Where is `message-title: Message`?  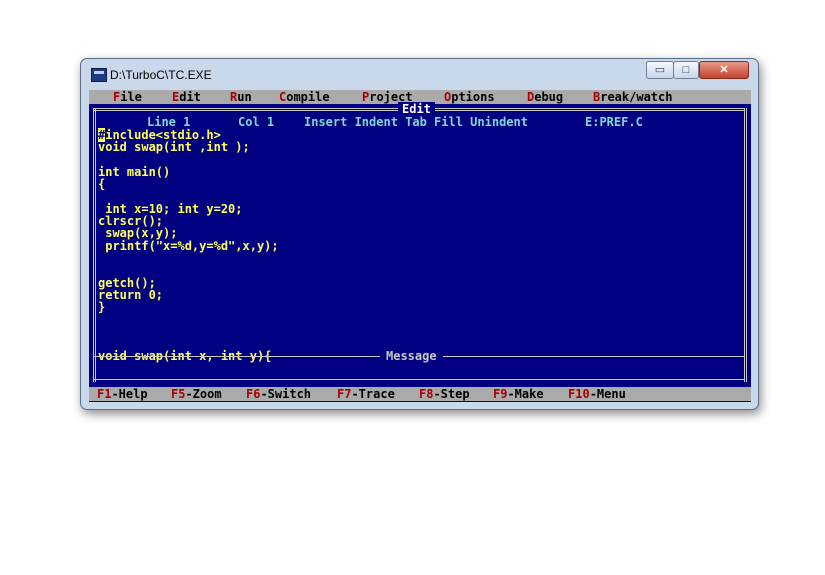 message-title: Message is located at coordinates (411, 356).